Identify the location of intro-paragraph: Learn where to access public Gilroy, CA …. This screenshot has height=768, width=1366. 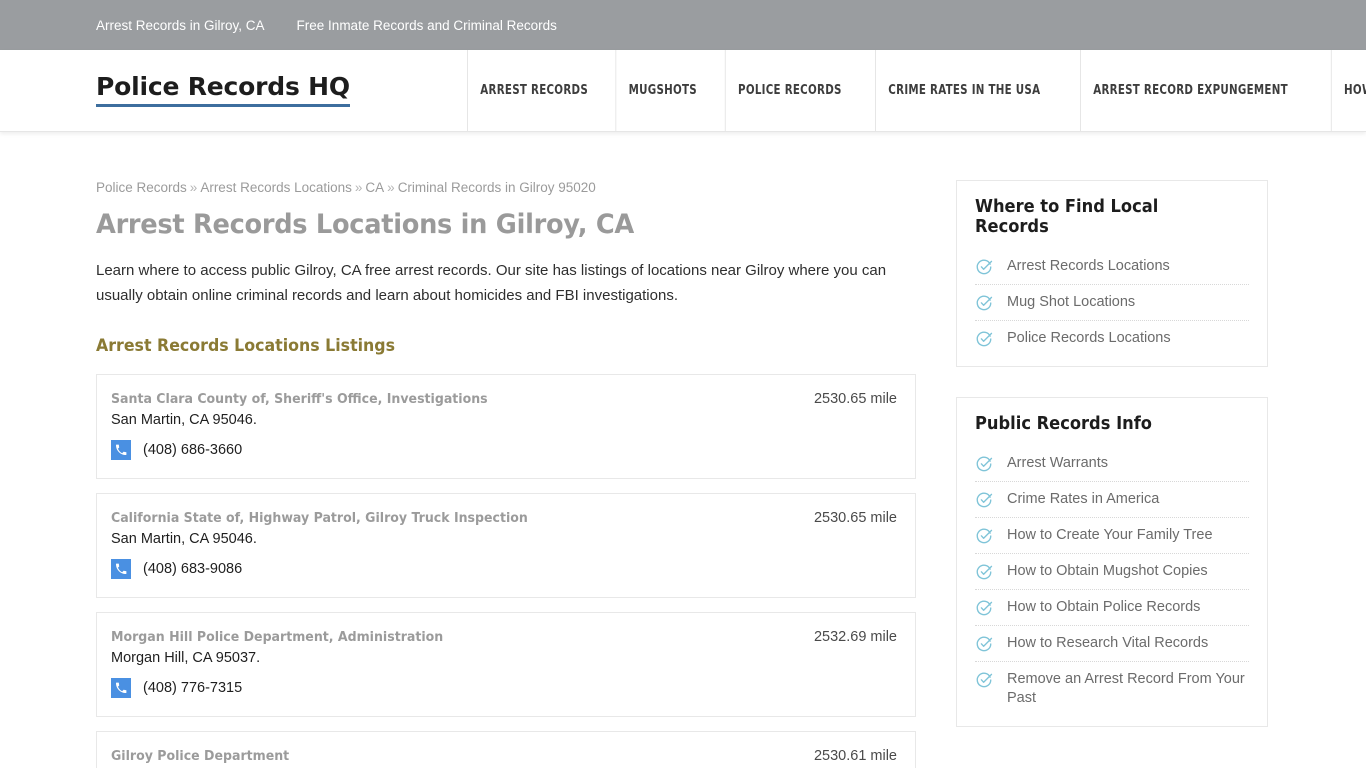
(491, 283).